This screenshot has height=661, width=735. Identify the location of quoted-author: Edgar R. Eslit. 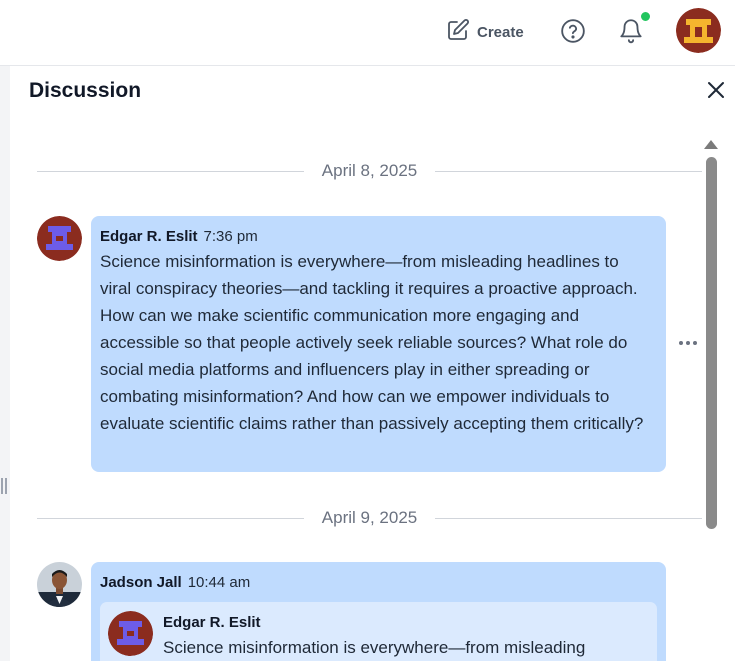
(212, 622).